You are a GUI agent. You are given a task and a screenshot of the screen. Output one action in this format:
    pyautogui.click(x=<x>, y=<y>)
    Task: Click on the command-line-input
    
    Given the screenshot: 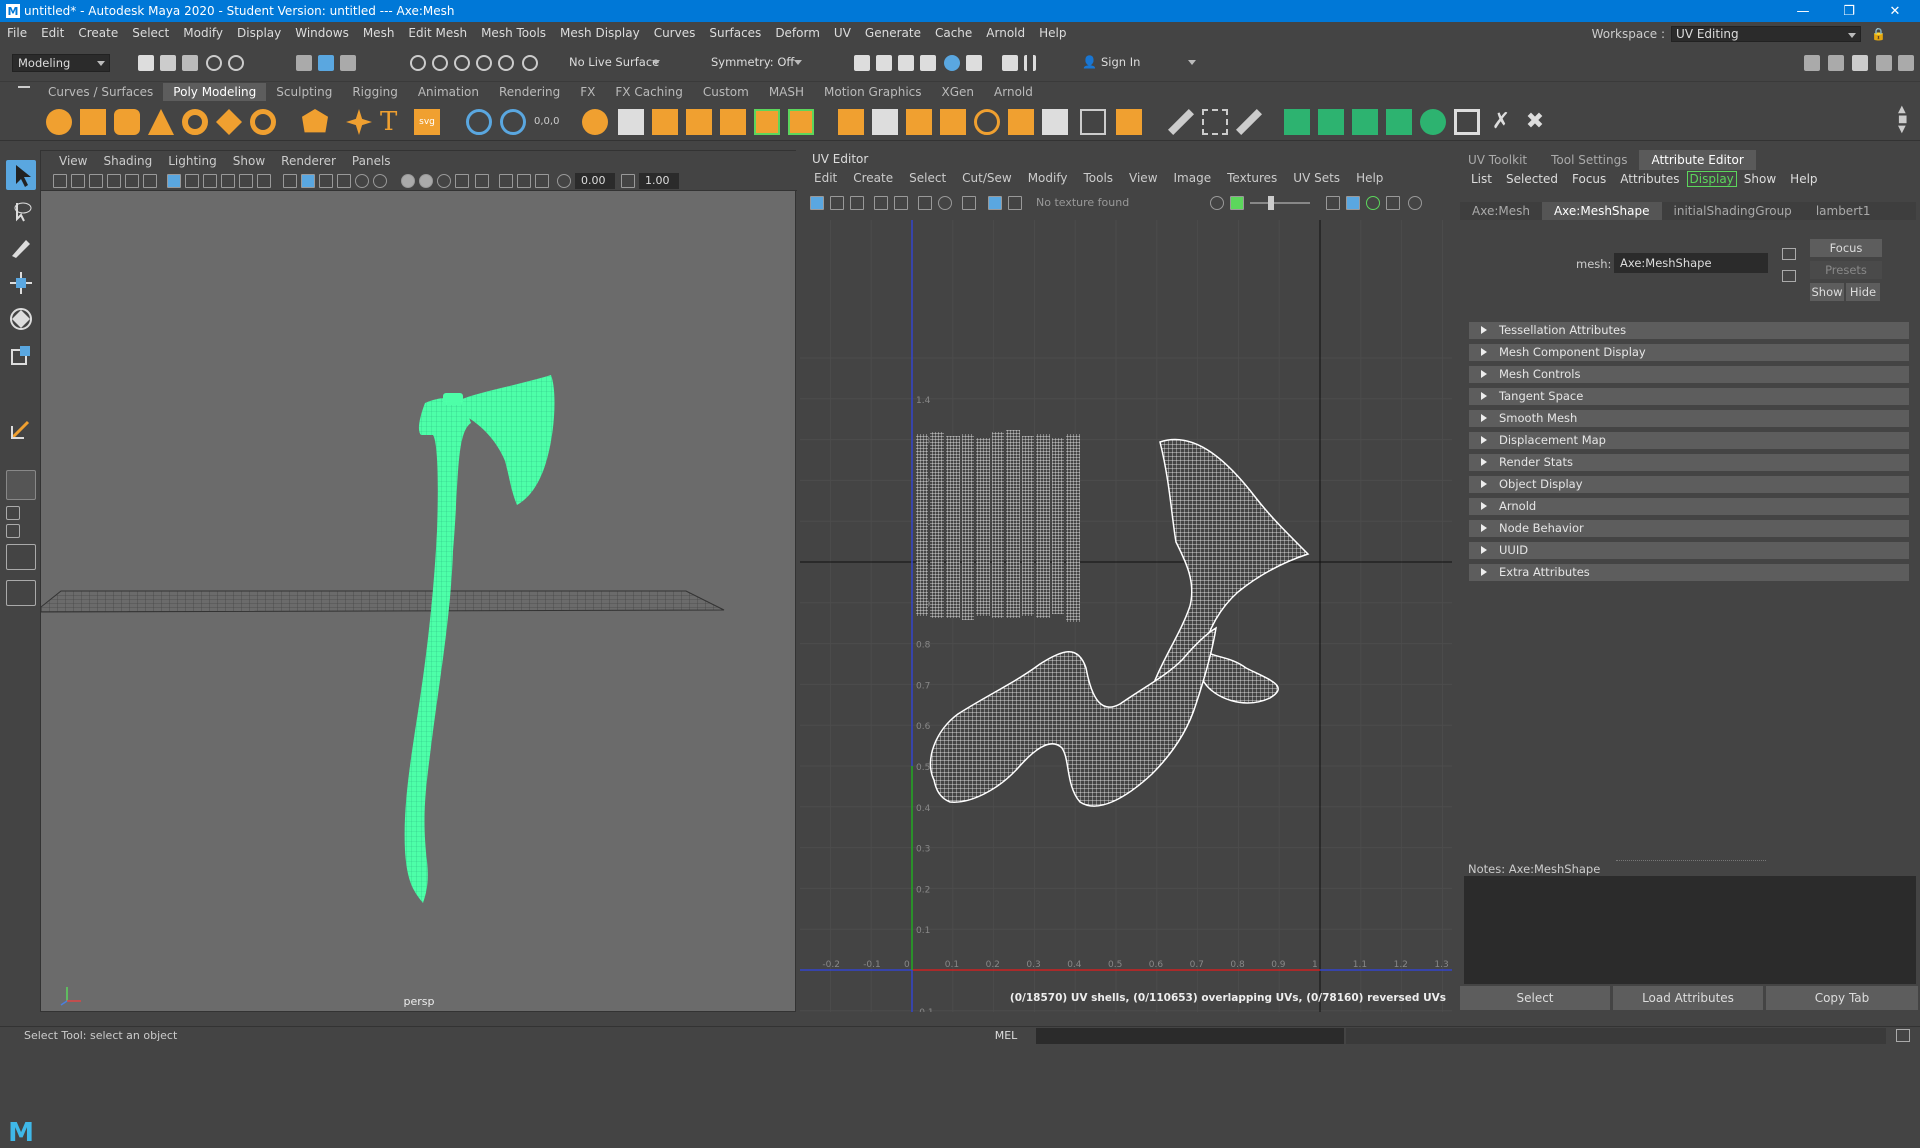 What is the action you would take?
    pyautogui.click(x=1190, y=1036)
    